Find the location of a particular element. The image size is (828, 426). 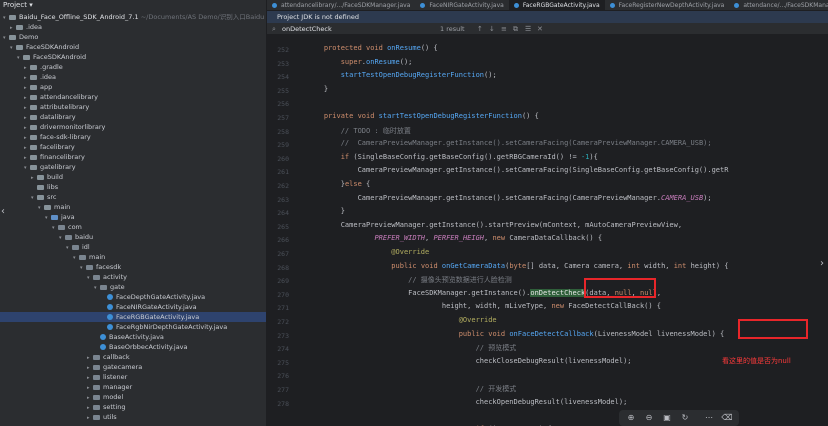

tree-item: ▸ setting is located at coordinates (133, 407).